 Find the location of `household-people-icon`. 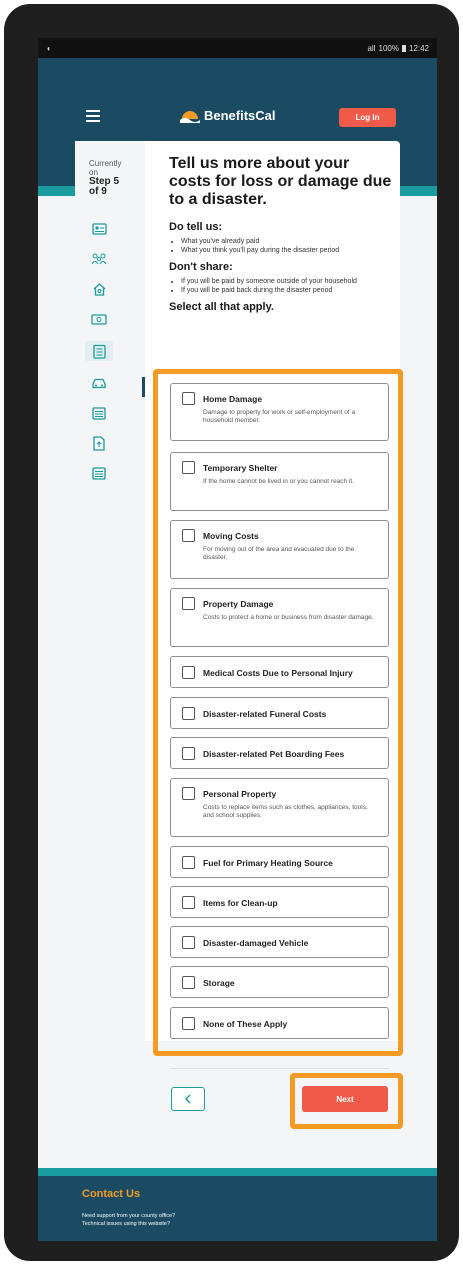

household-people-icon is located at coordinates (99, 259).